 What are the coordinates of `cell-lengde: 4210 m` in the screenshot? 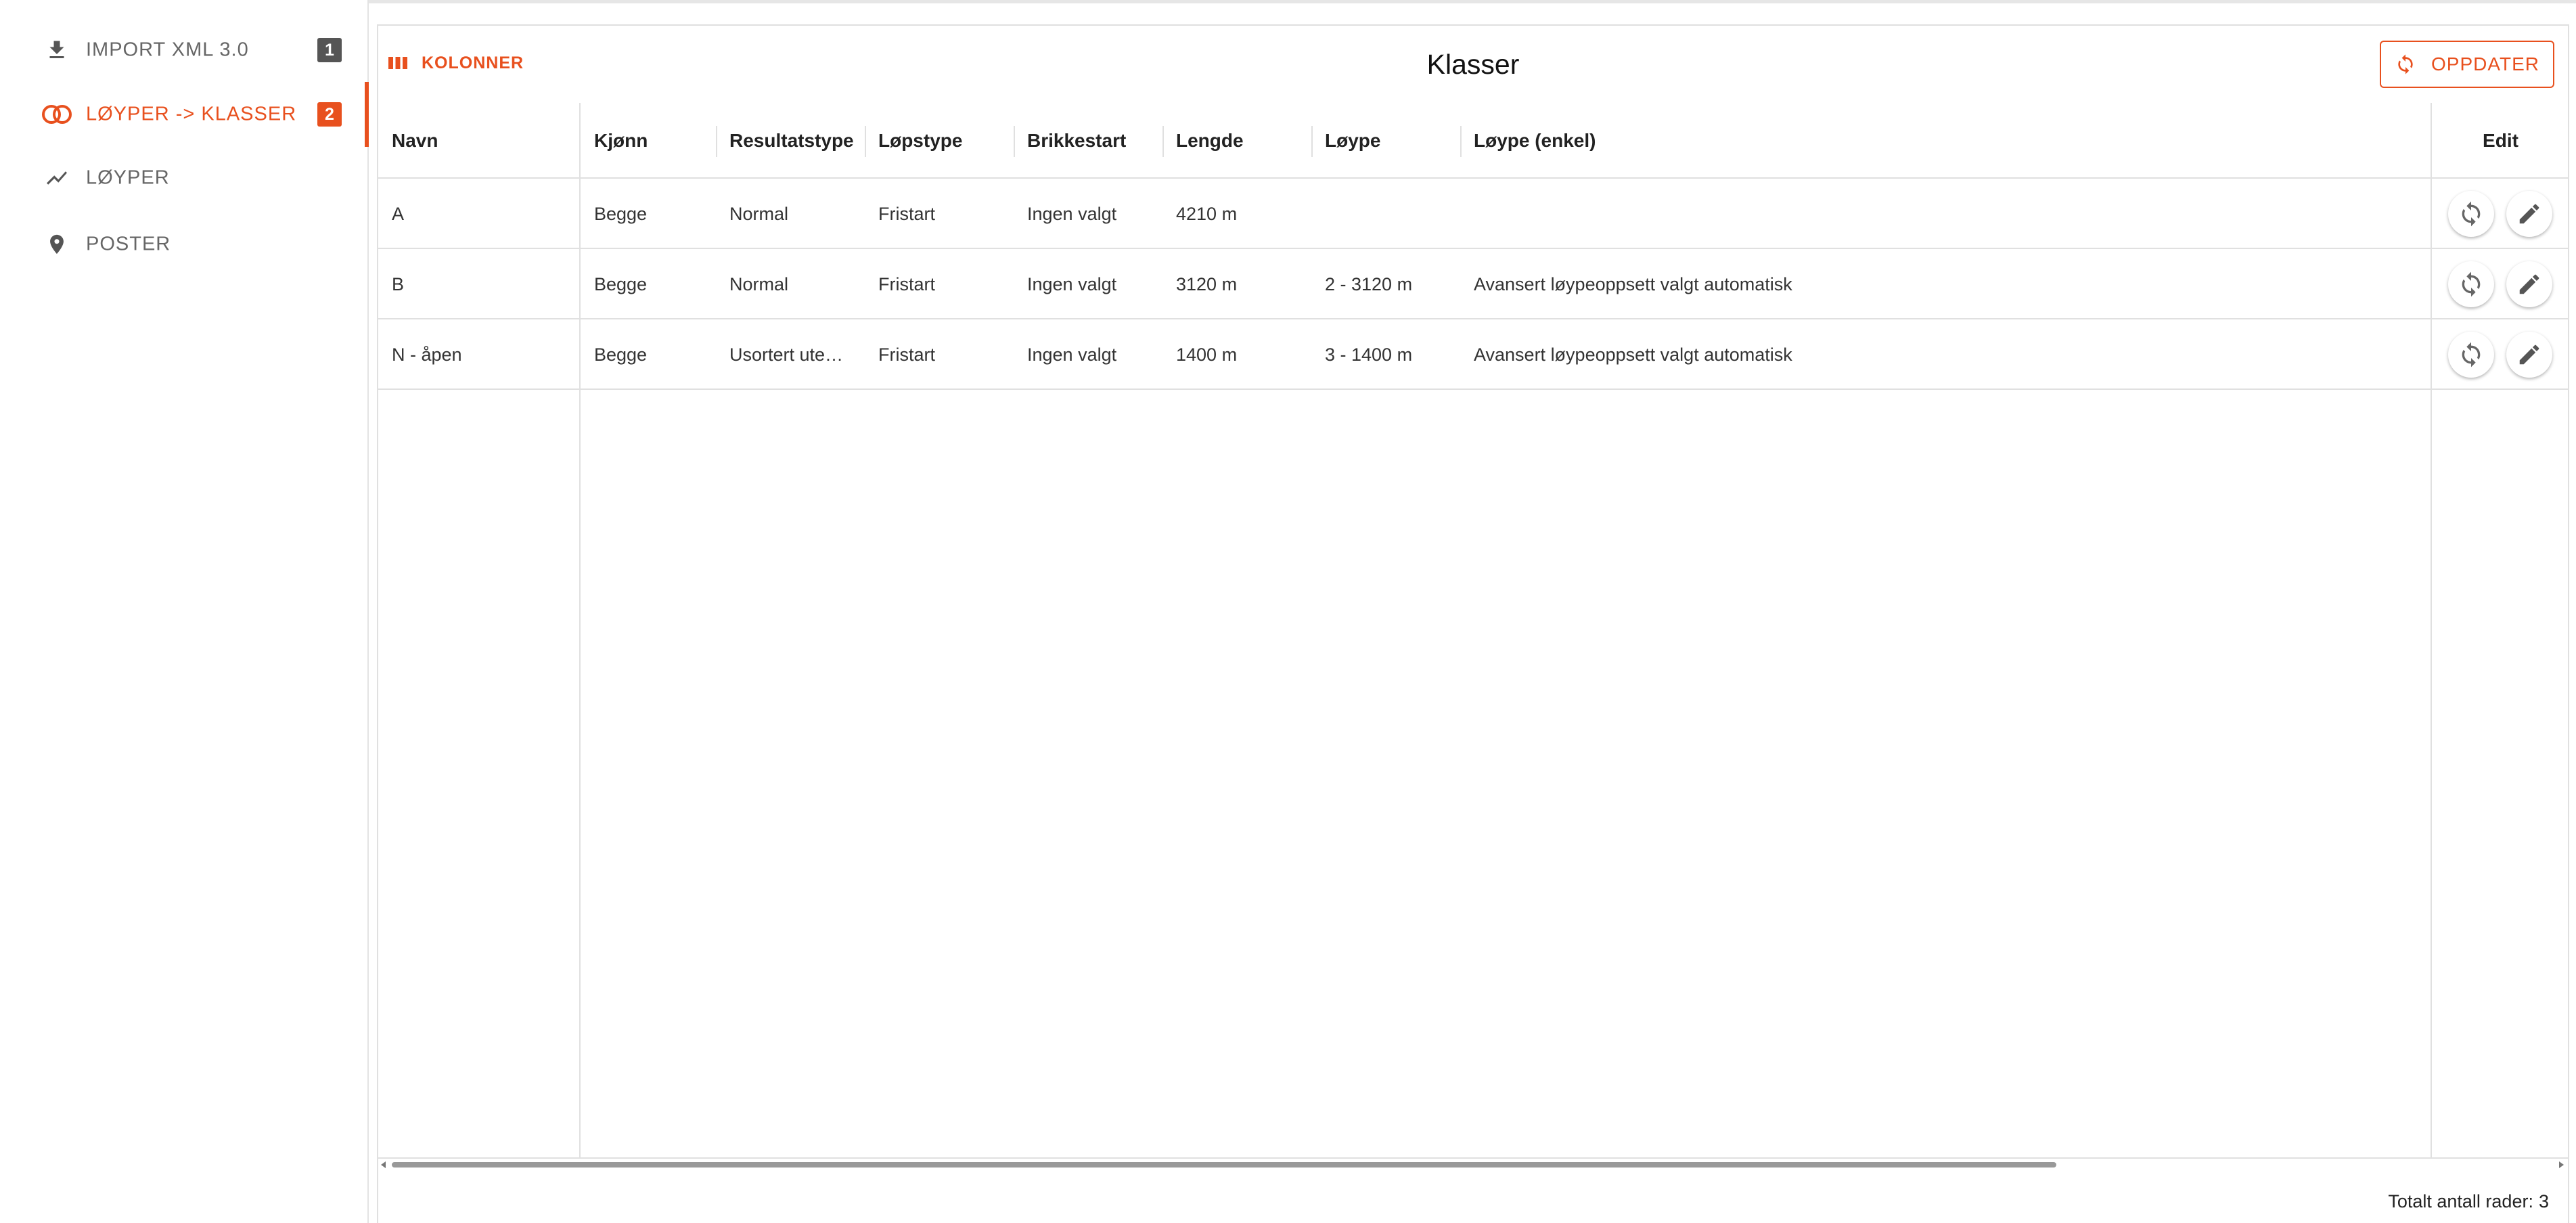 It's located at (1207, 213).